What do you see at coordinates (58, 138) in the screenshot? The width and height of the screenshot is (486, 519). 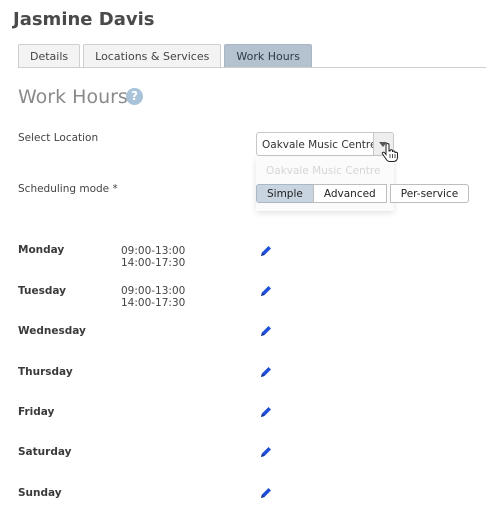 I see `select-location-label: Select Location` at bounding box center [58, 138].